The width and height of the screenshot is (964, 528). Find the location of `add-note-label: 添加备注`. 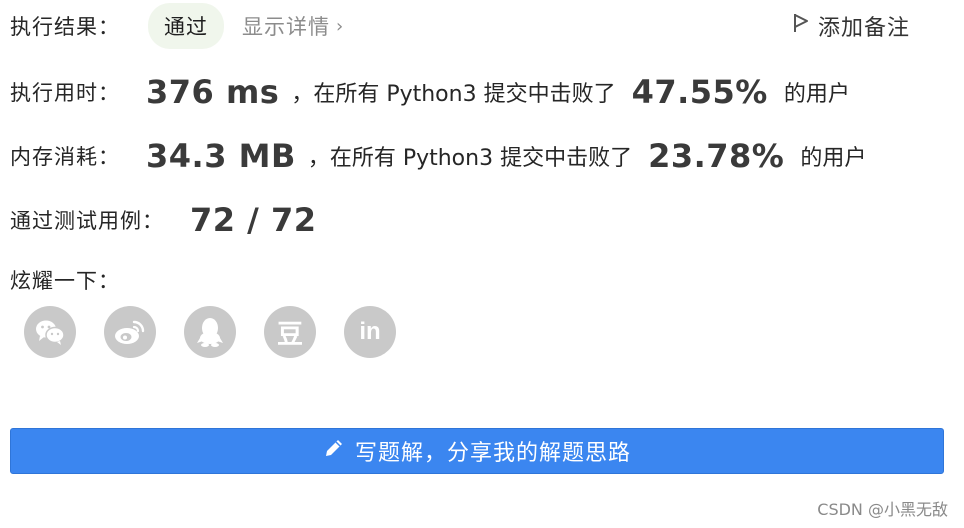

add-note-label: 添加备注 is located at coordinates (864, 28).